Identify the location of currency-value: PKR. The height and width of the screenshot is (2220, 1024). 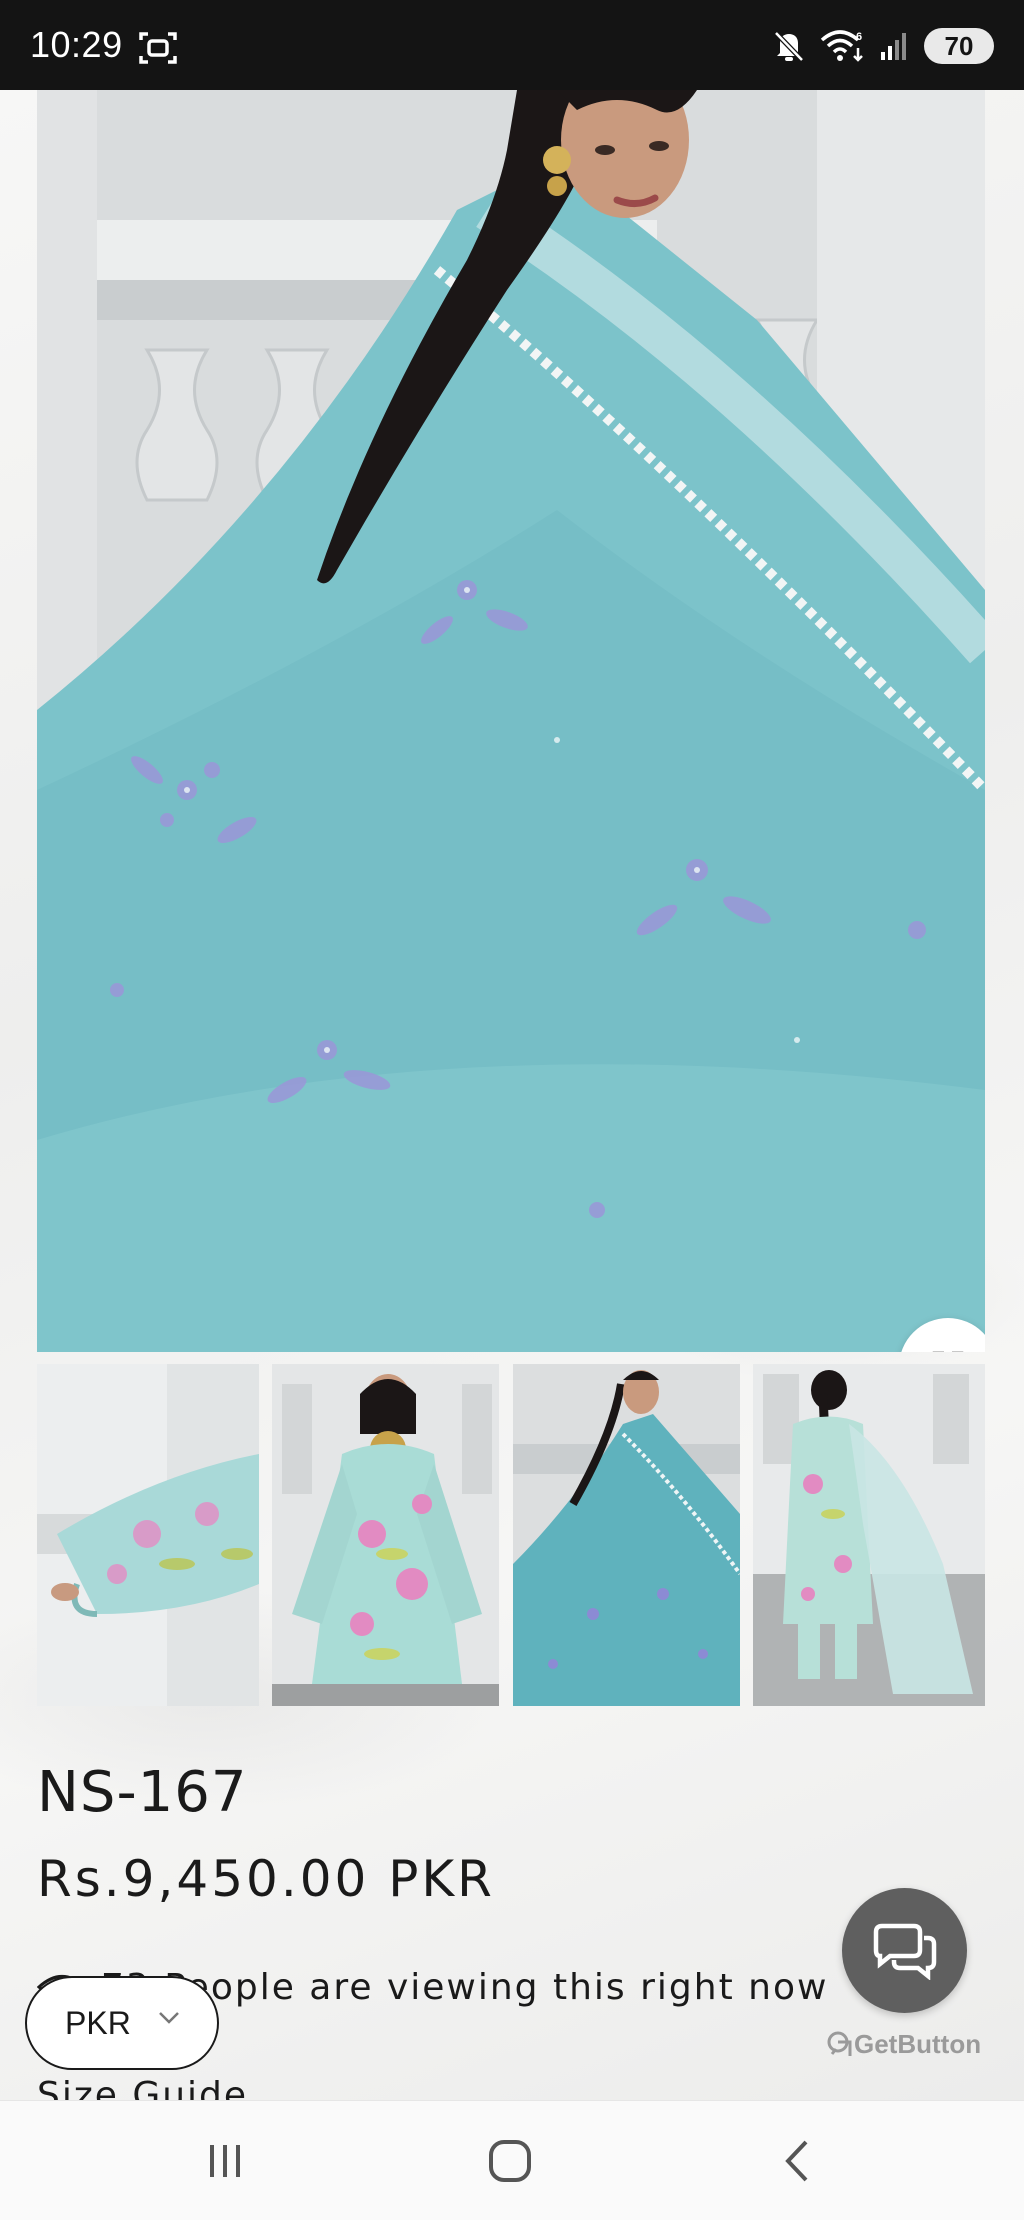
(98, 2022).